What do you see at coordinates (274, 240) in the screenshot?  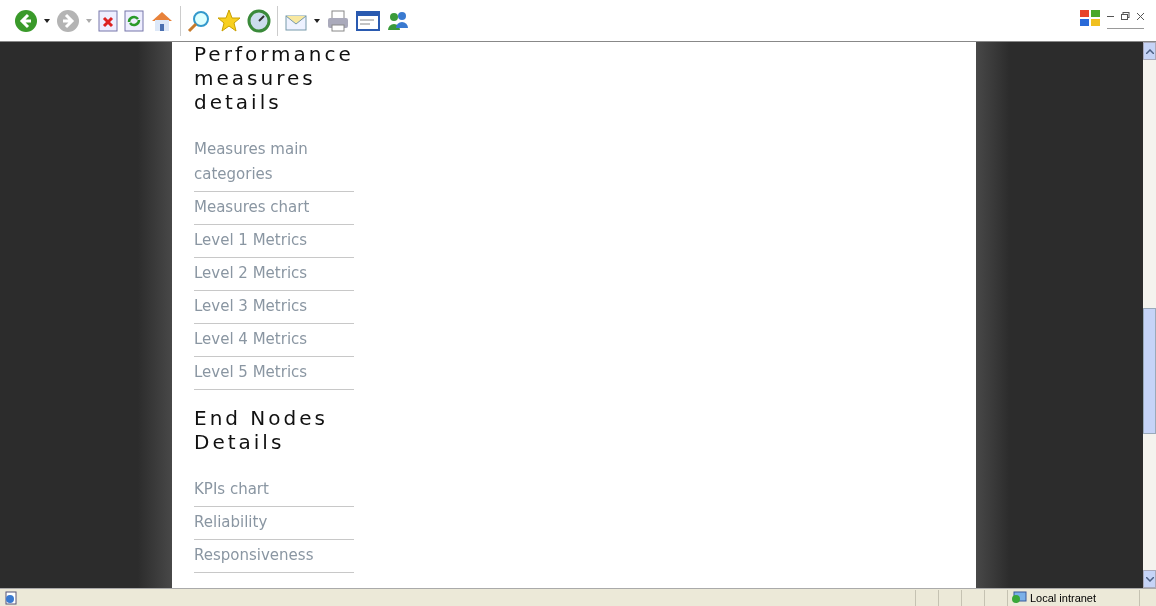 I see `nav-link: Level 1 Metrics` at bounding box center [274, 240].